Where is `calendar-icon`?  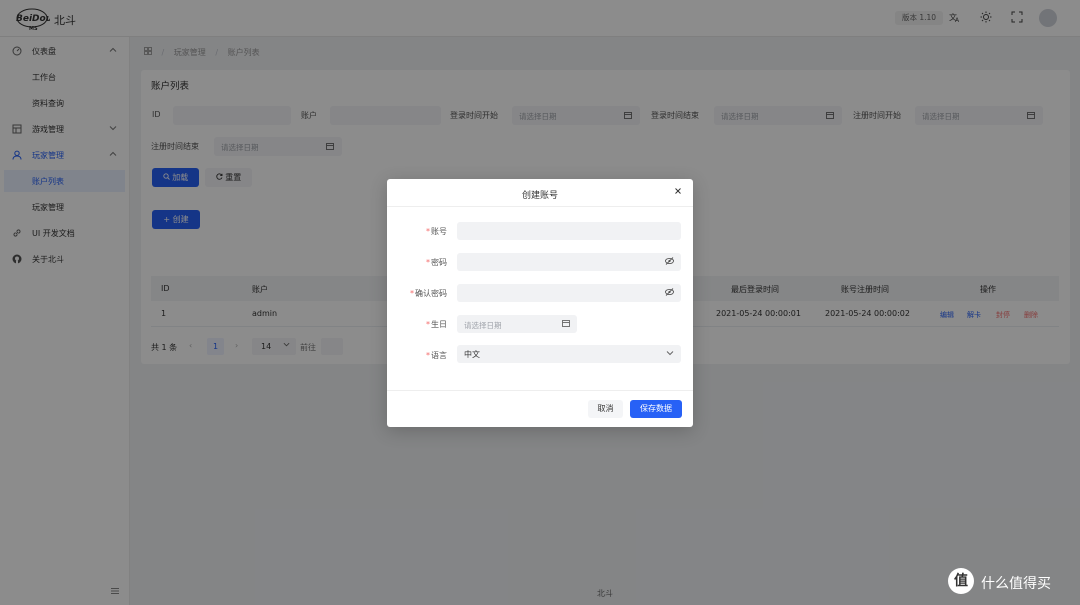
calendar-icon is located at coordinates (566, 324).